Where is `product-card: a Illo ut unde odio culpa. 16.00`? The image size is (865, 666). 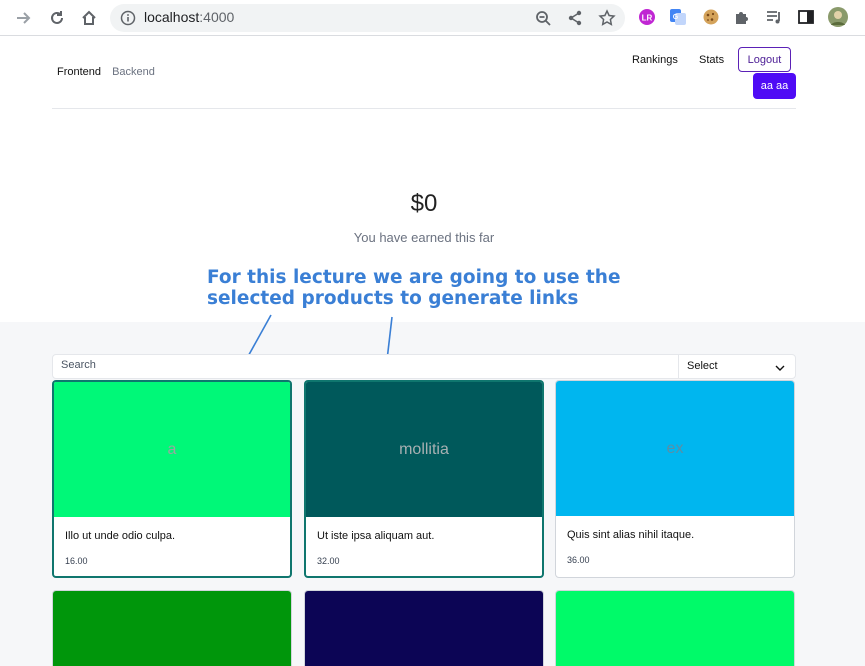 product-card: a Illo ut unde odio culpa. 16.00 is located at coordinates (172, 479).